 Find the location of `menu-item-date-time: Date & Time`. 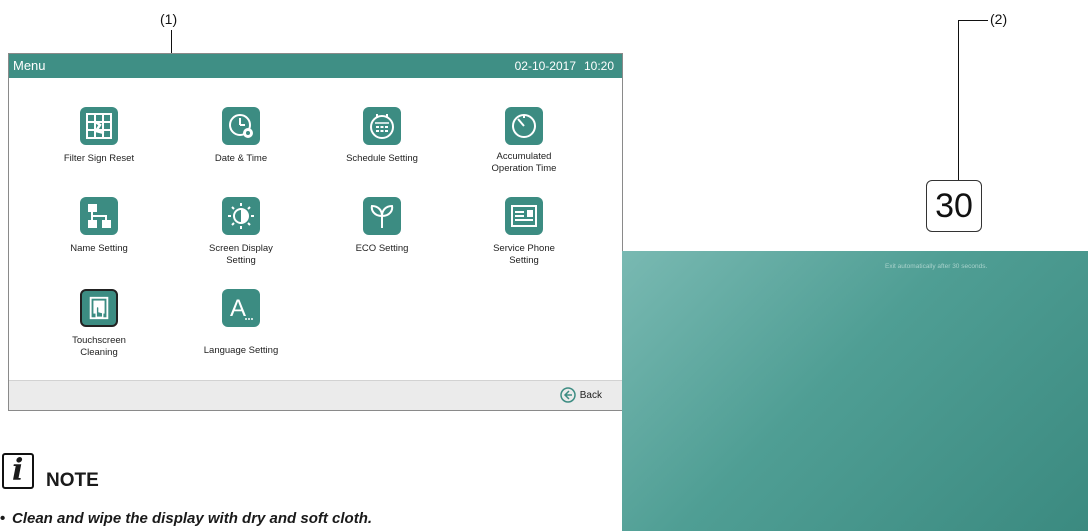

menu-item-date-time: Date & Time is located at coordinates (241, 136).